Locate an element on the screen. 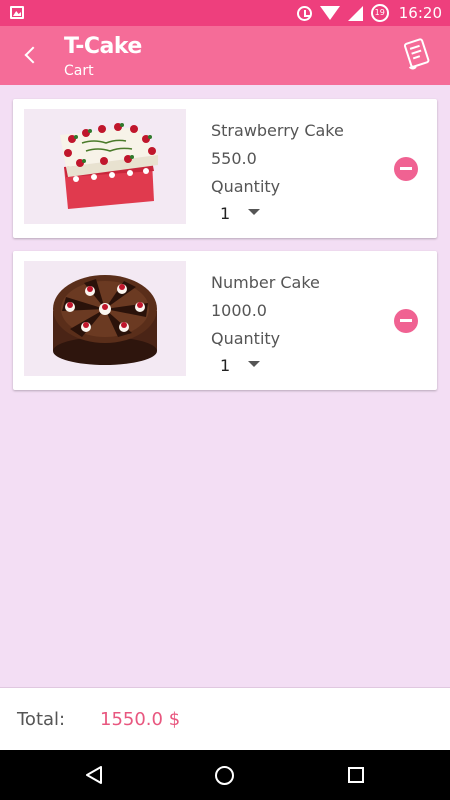 The image size is (450, 800). order-list-icon is located at coordinates (417, 54).